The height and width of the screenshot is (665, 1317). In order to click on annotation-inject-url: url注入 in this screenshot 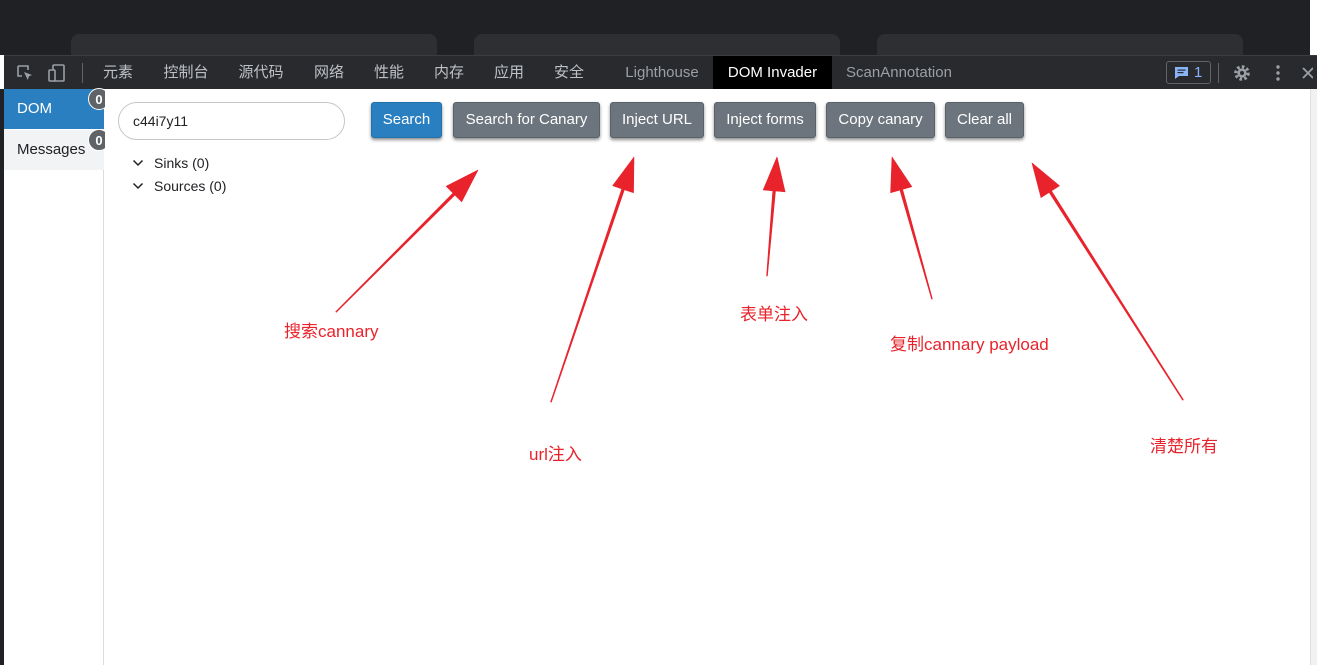, I will do `click(555, 454)`.